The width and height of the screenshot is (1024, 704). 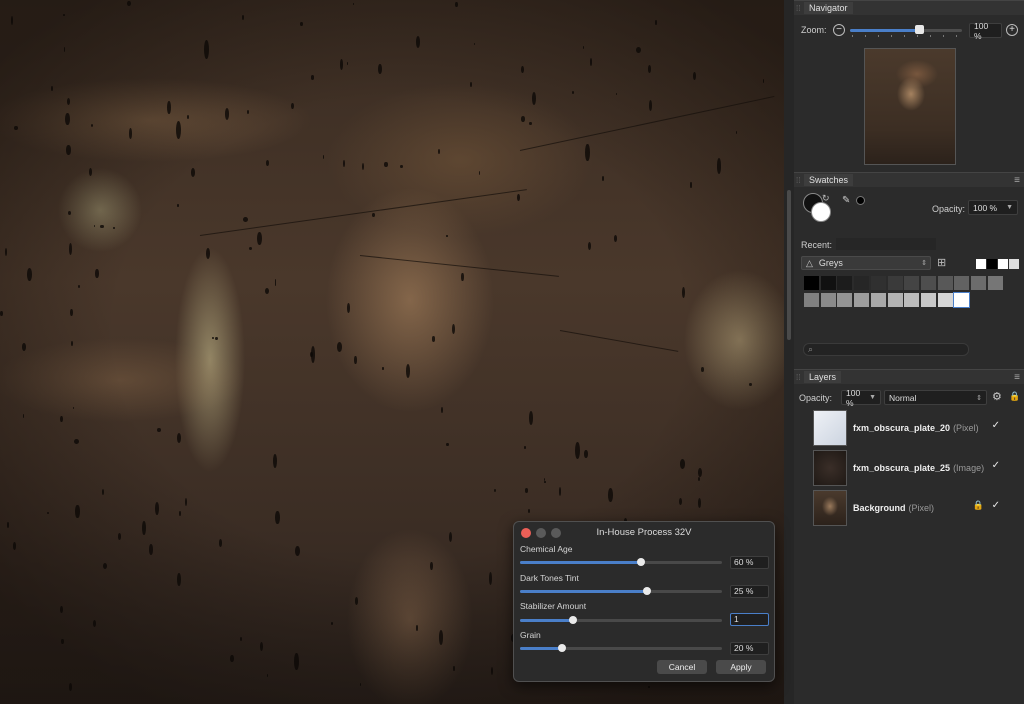 What do you see at coordinates (993, 207) in the screenshot?
I see `swatches-opacity-field: 100 % ▼` at bounding box center [993, 207].